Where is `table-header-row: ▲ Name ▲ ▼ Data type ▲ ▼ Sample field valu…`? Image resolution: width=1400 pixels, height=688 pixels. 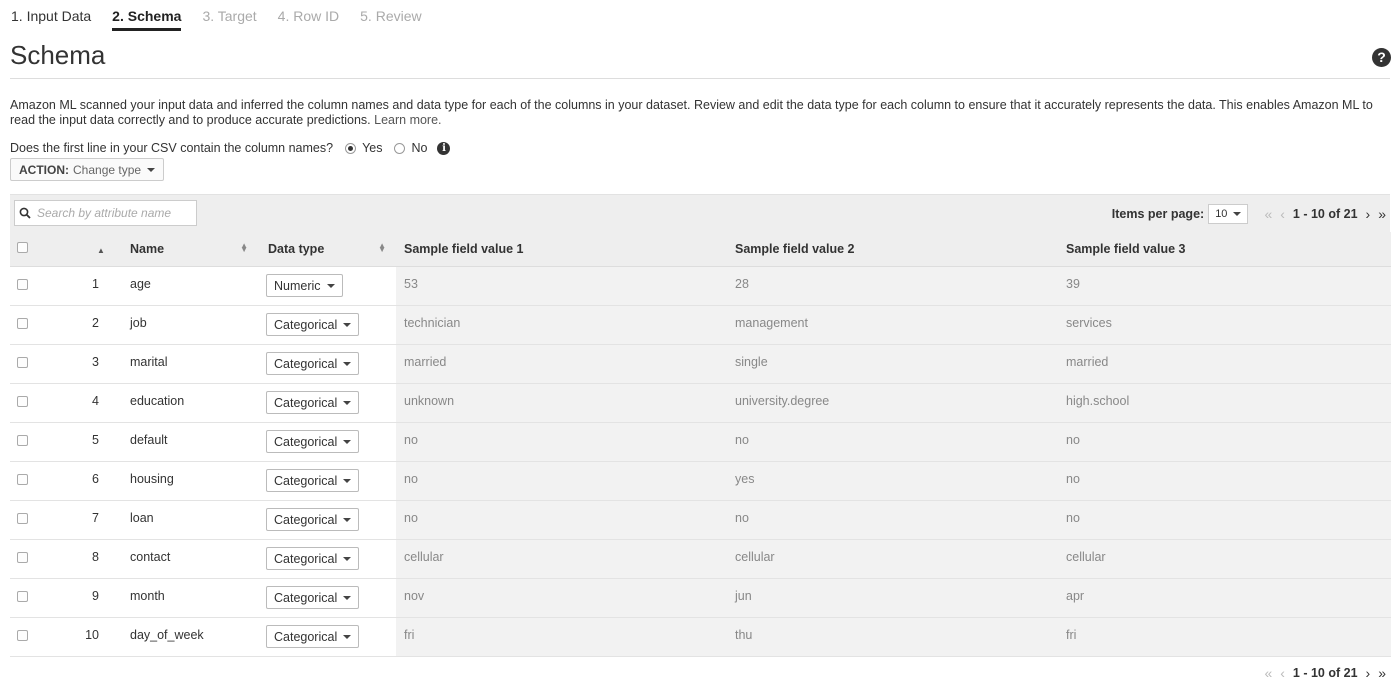 table-header-row: ▲ Name ▲ ▼ Data type ▲ ▼ Sample field valu… is located at coordinates (700, 249).